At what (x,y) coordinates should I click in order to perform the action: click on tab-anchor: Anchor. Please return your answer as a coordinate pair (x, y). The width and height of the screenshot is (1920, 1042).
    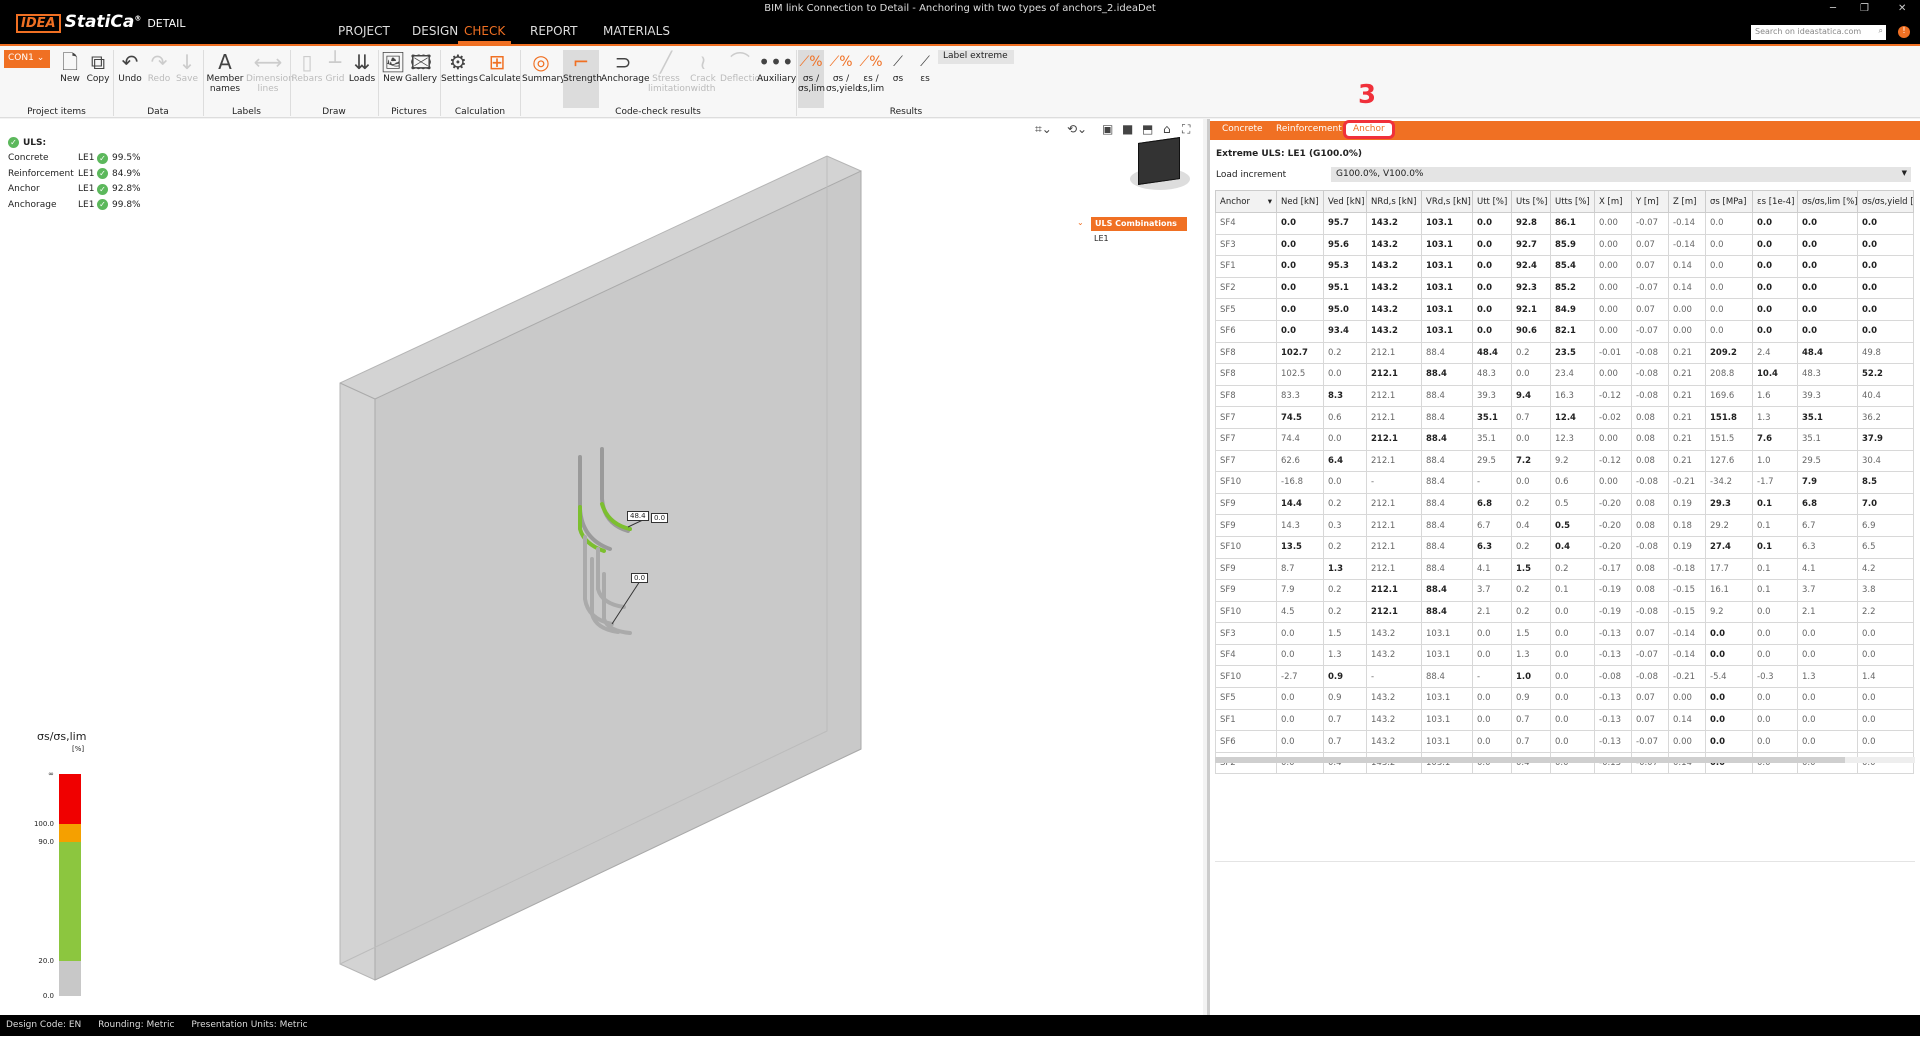
    Looking at the image, I should click on (1369, 129).